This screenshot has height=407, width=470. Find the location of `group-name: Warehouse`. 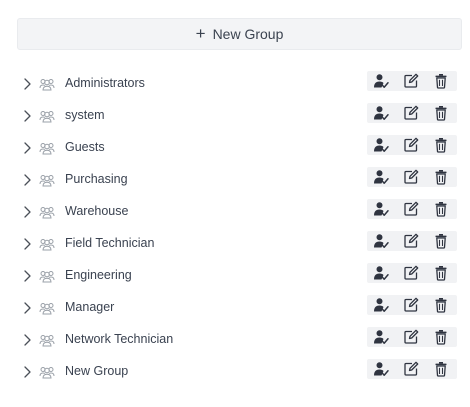

group-name: Warehouse is located at coordinates (96, 211).